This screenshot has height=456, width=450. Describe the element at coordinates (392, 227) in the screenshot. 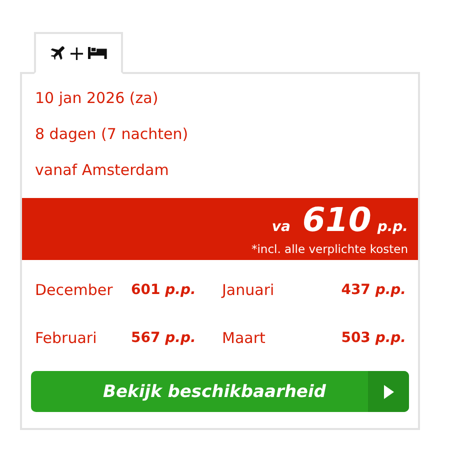

I see `price-unit: p.p.` at that location.